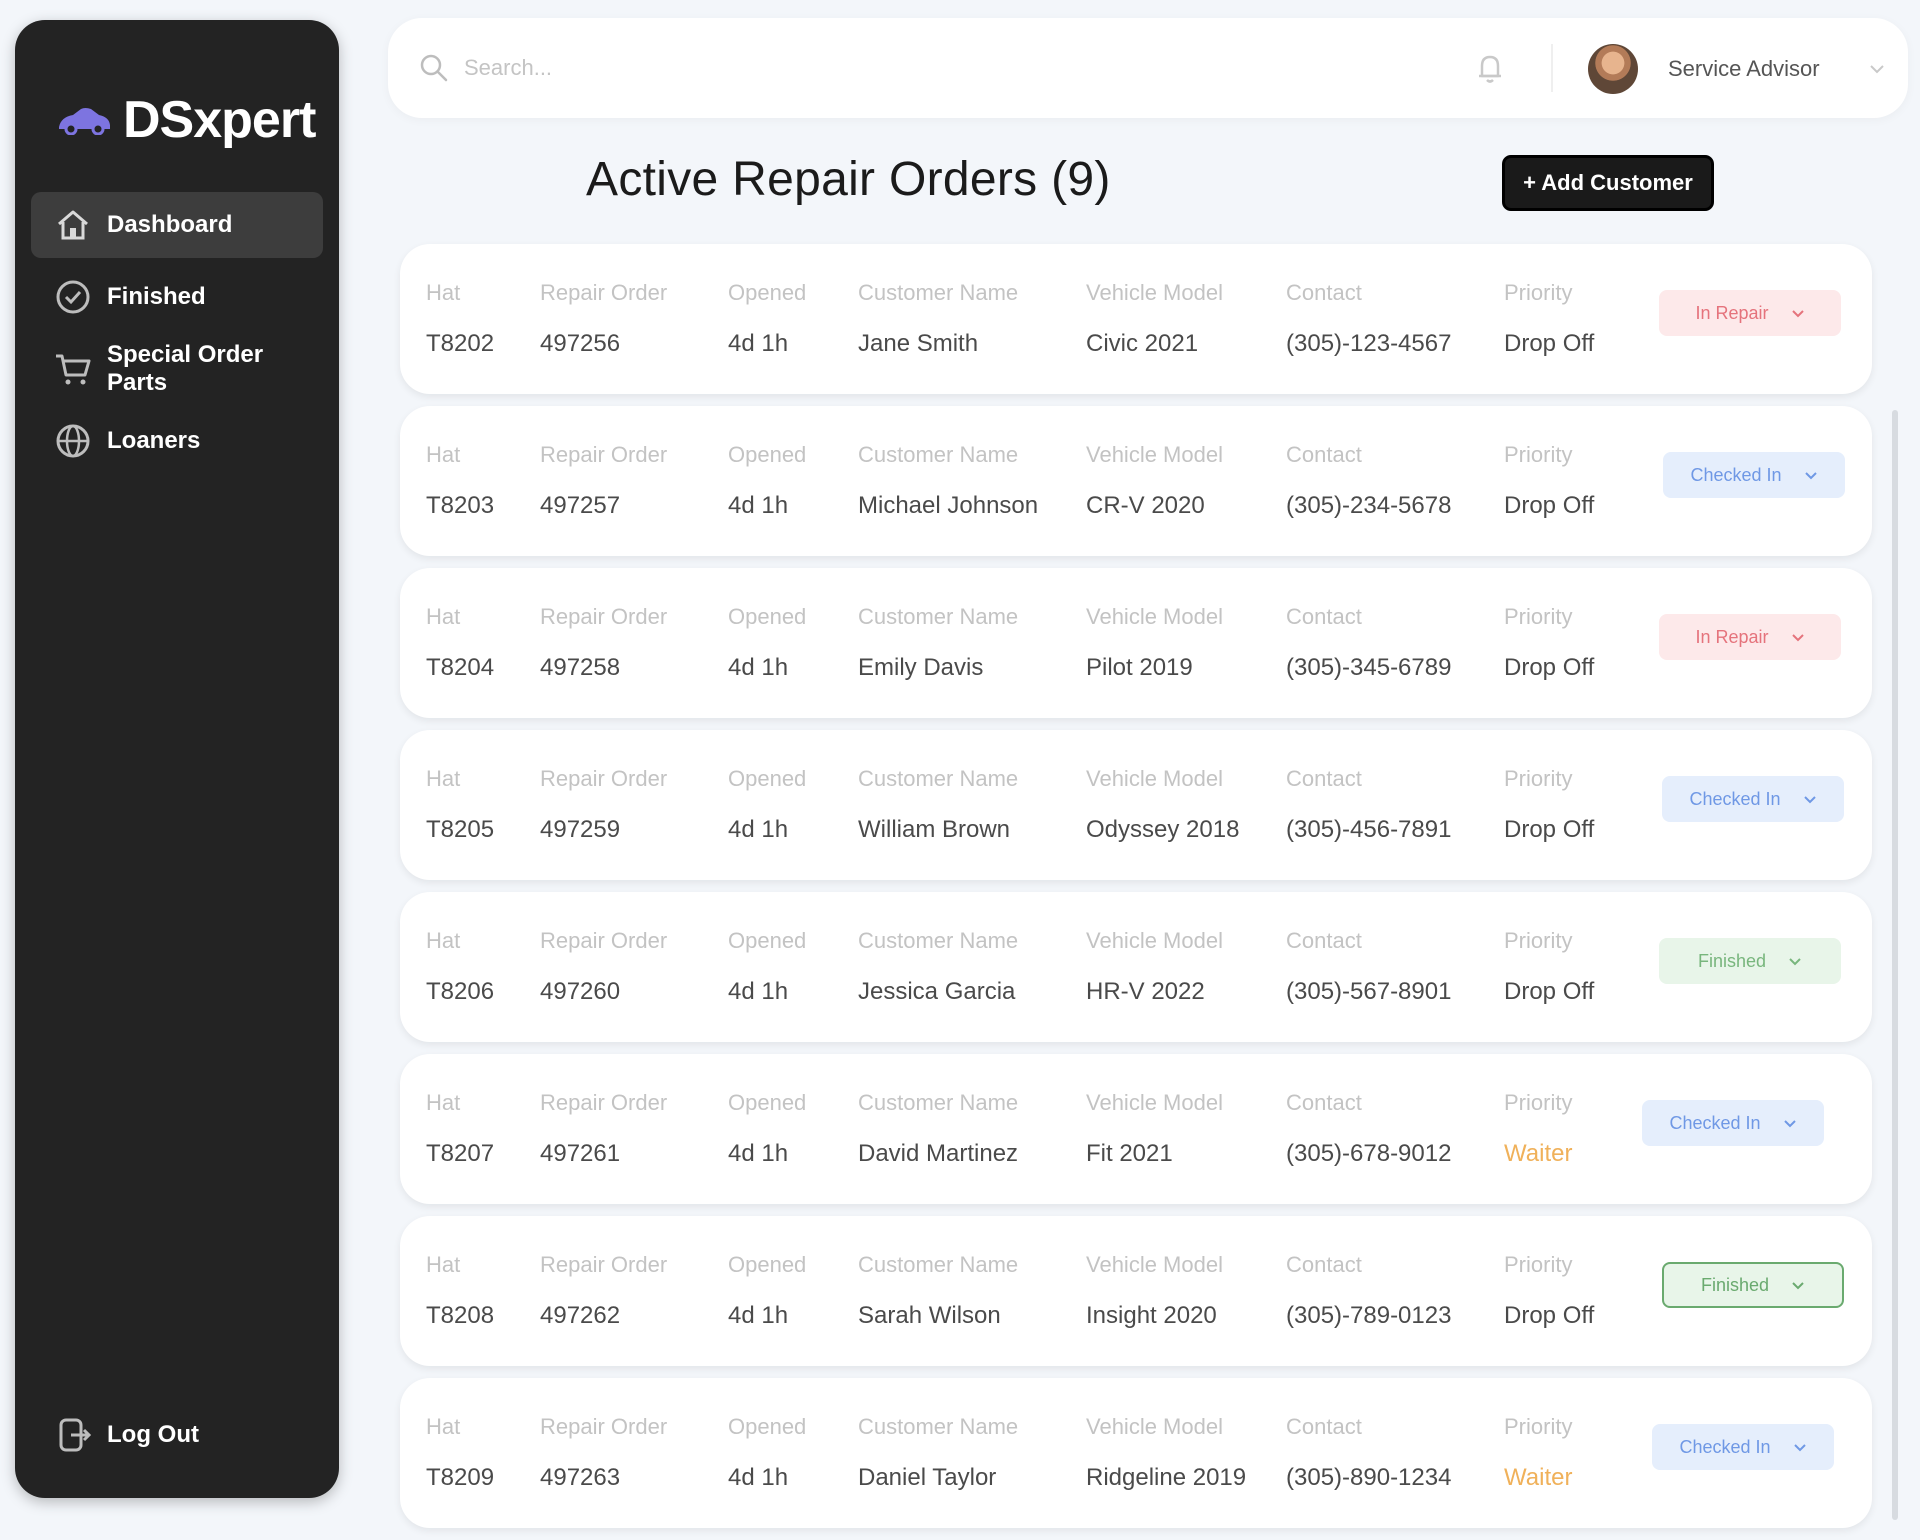 This screenshot has width=1920, height=1540. Describe the element at coordinates (603, 1291) in the screenshot. I see `repair-order-field: Repair Order 497262` at that location.